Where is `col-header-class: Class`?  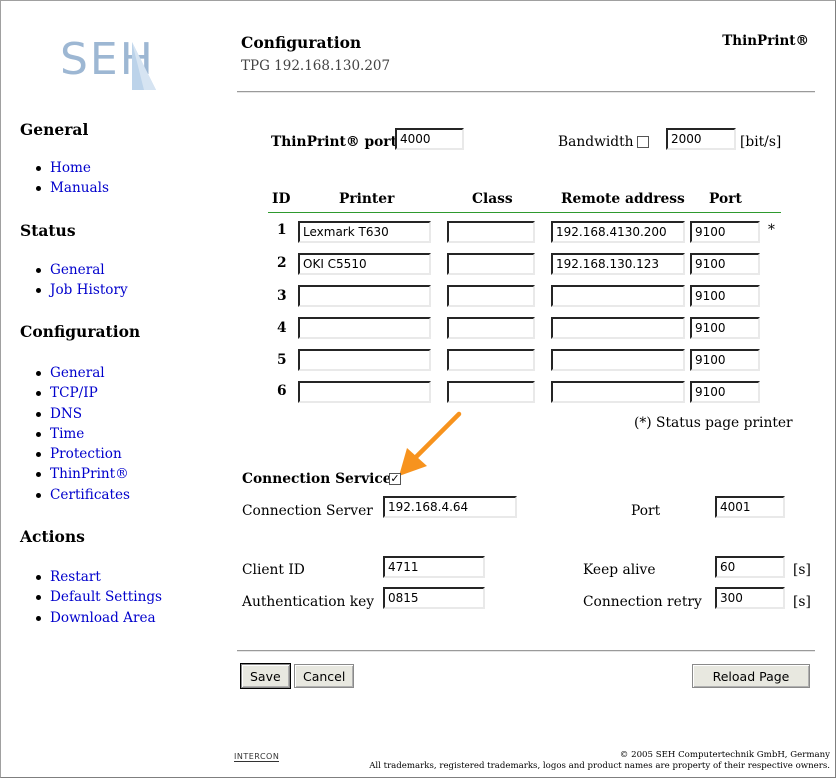 col-header-class: Class is located at coordinates (492, 199).